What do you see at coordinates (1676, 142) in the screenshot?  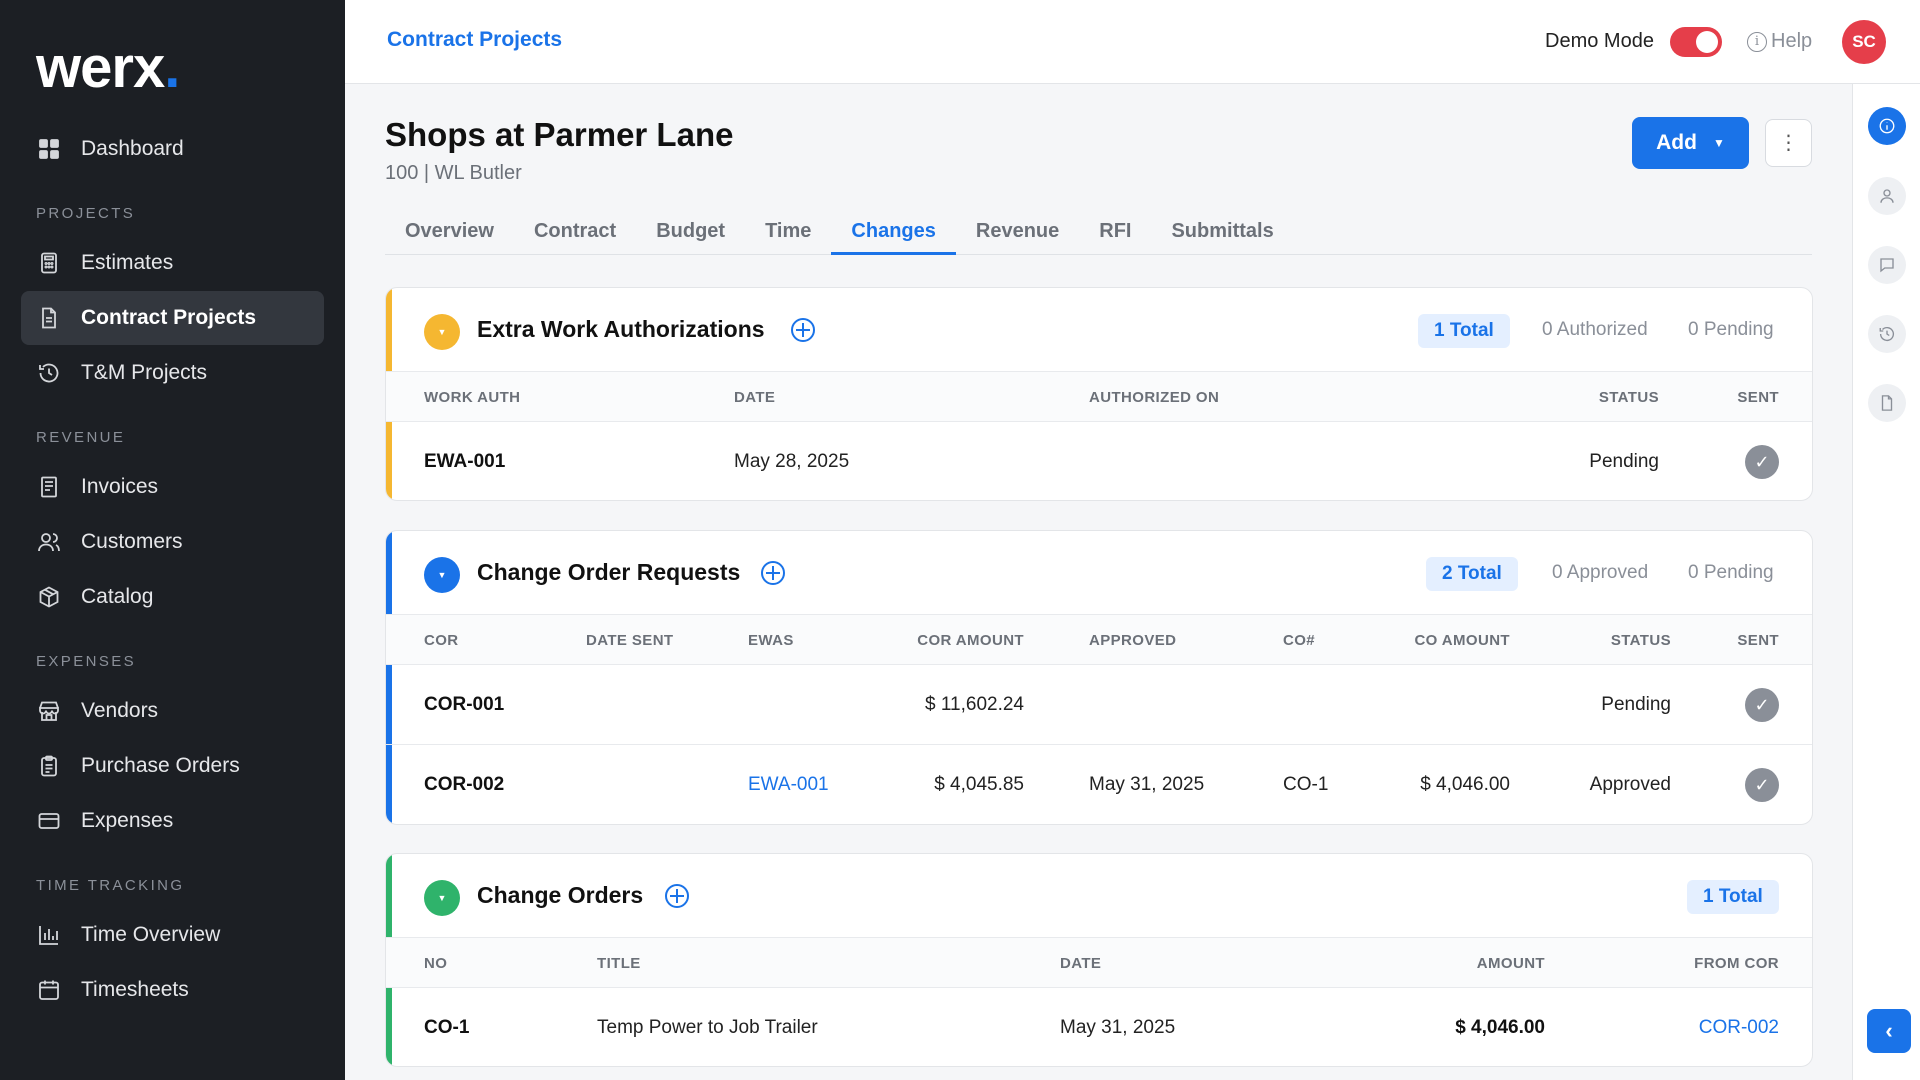 I see `add-button-label: Add` at bounding box center [1676, 142].